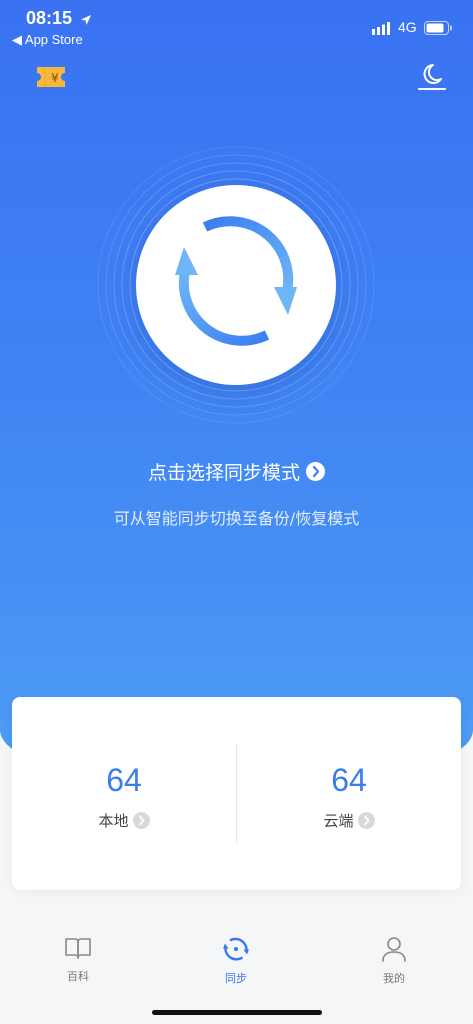  What do you see at coordinates (86, 20) in the screenshot?
I see `location-arrow-icon` at bounding box center [86, 20].